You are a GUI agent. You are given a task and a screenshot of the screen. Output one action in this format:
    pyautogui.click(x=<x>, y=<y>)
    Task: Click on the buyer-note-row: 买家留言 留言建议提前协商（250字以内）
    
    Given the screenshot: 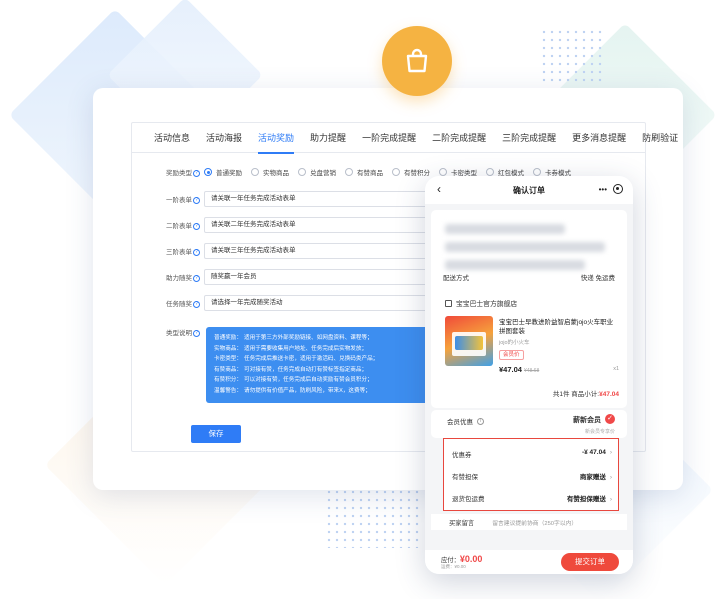 What is the action you would take?
    pyautogui.click(x=529, y=522)
    